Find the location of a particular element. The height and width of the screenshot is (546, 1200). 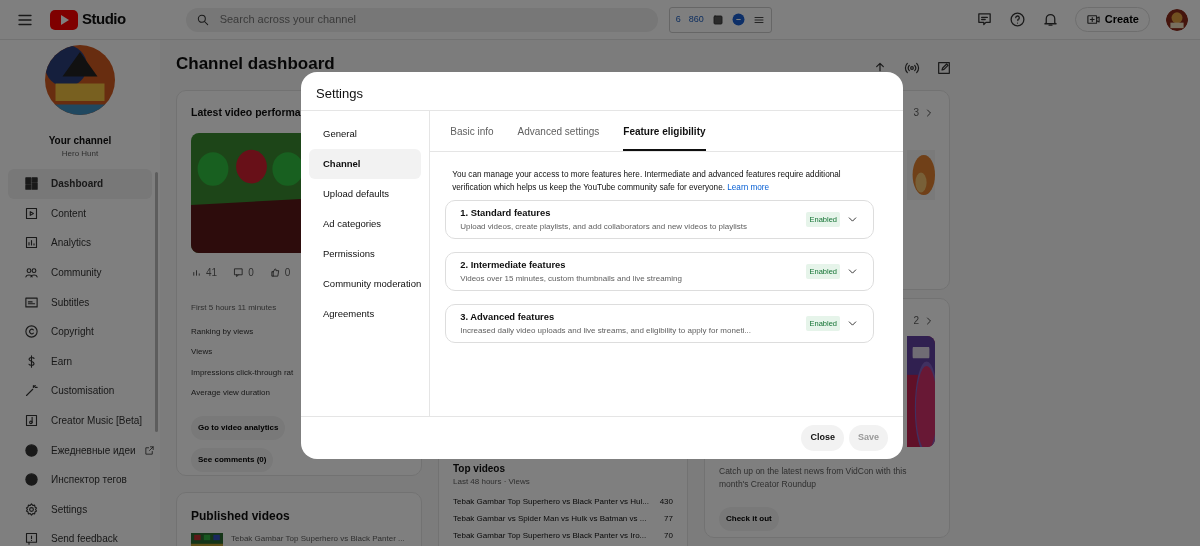

card-title: Latest video performa is located at coordinates (246, 112).